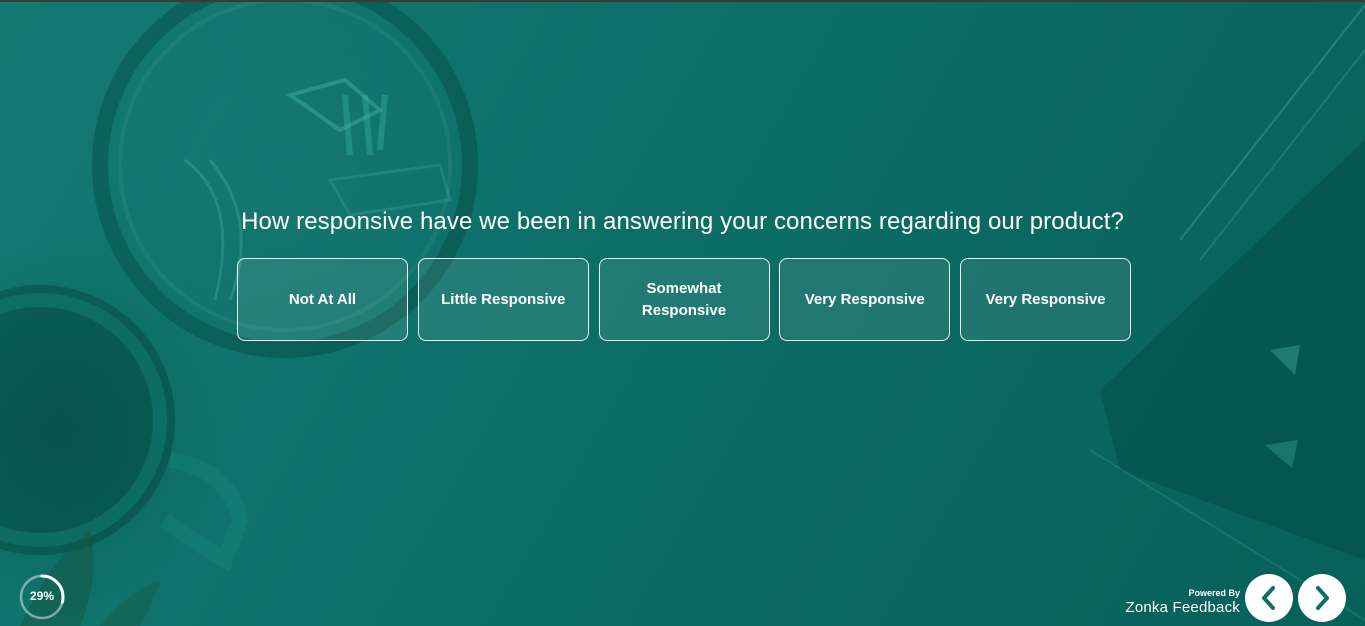 This screenshot has height=626, width=1365. Describe the element at coordinates (865, 299) in the screenshot. I see `option-very-responsive: Very Responsive` at that location.